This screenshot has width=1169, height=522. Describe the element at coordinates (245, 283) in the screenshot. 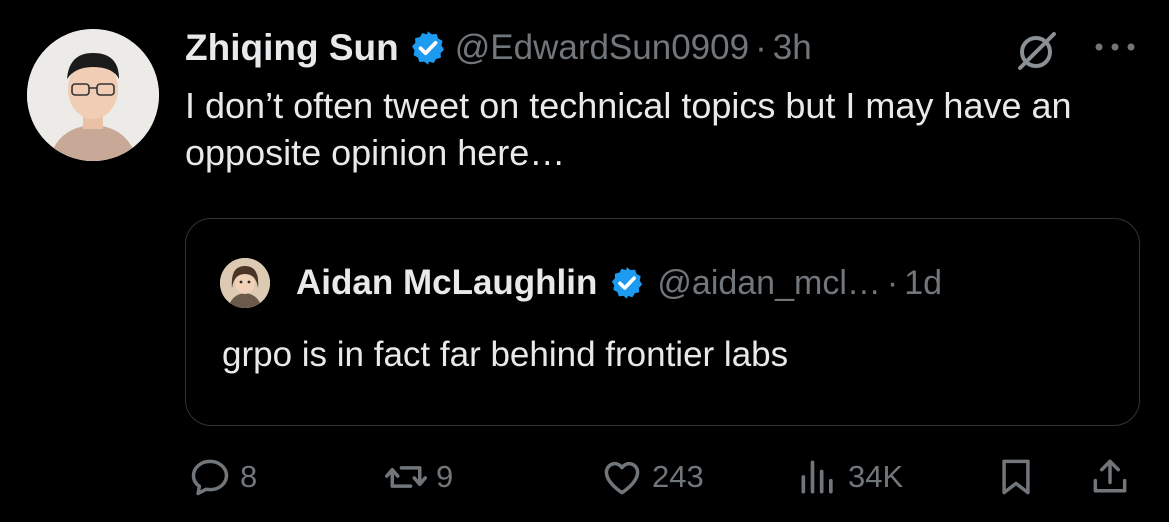

I see `quoted-author-avatar` at that location.